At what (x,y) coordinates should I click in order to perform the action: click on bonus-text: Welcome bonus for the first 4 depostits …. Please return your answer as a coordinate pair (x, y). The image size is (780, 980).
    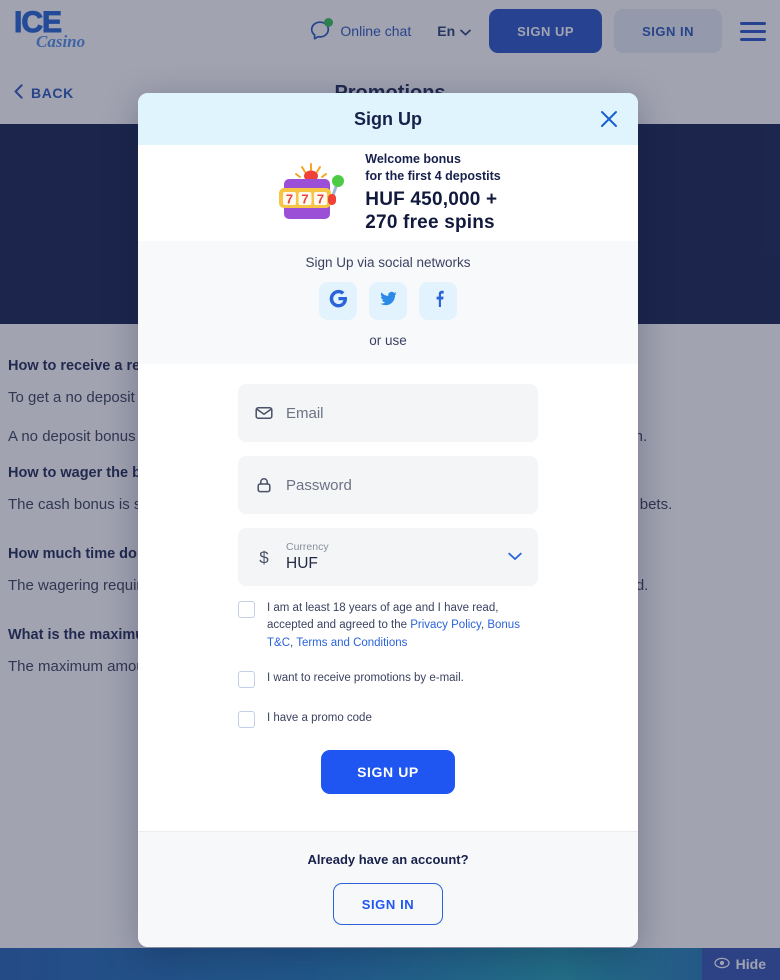
    Looking at the image, I should click on (432, 193).